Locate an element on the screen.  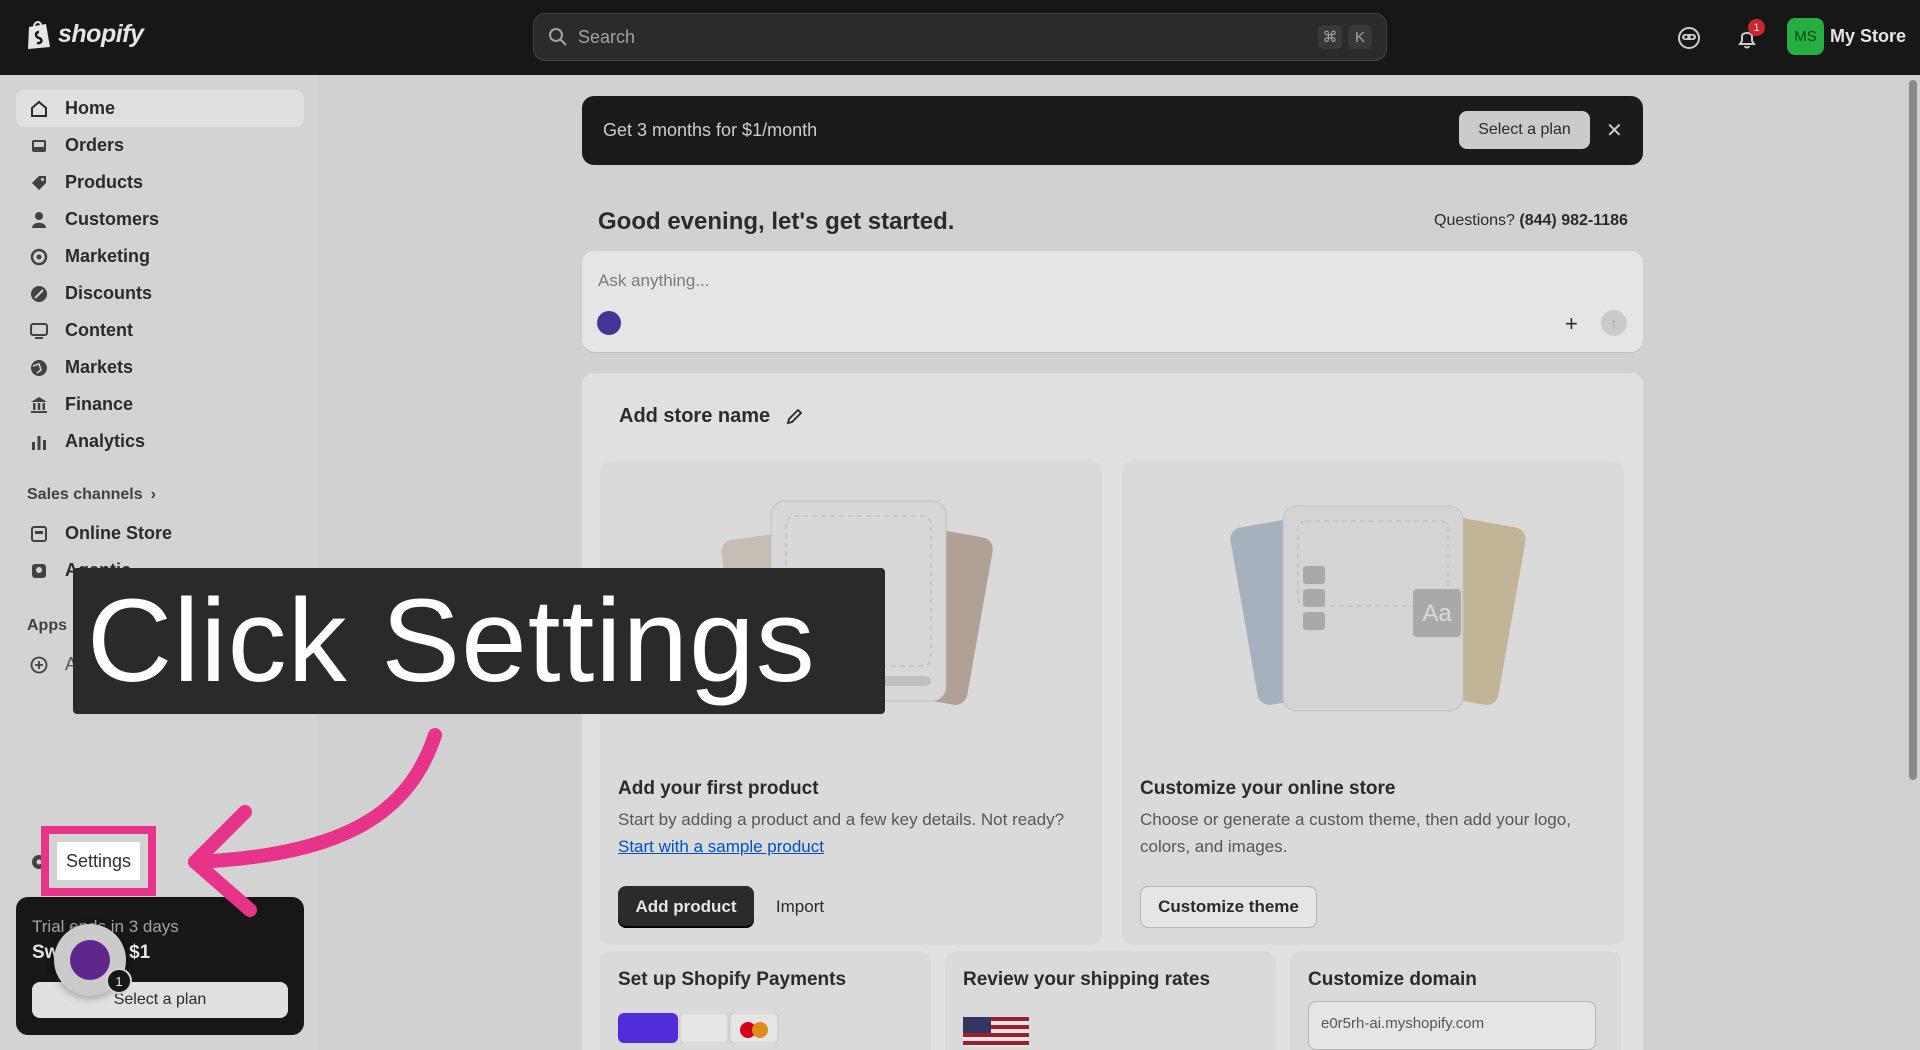
settings-label: Settings is located at coordinates (98, 861).